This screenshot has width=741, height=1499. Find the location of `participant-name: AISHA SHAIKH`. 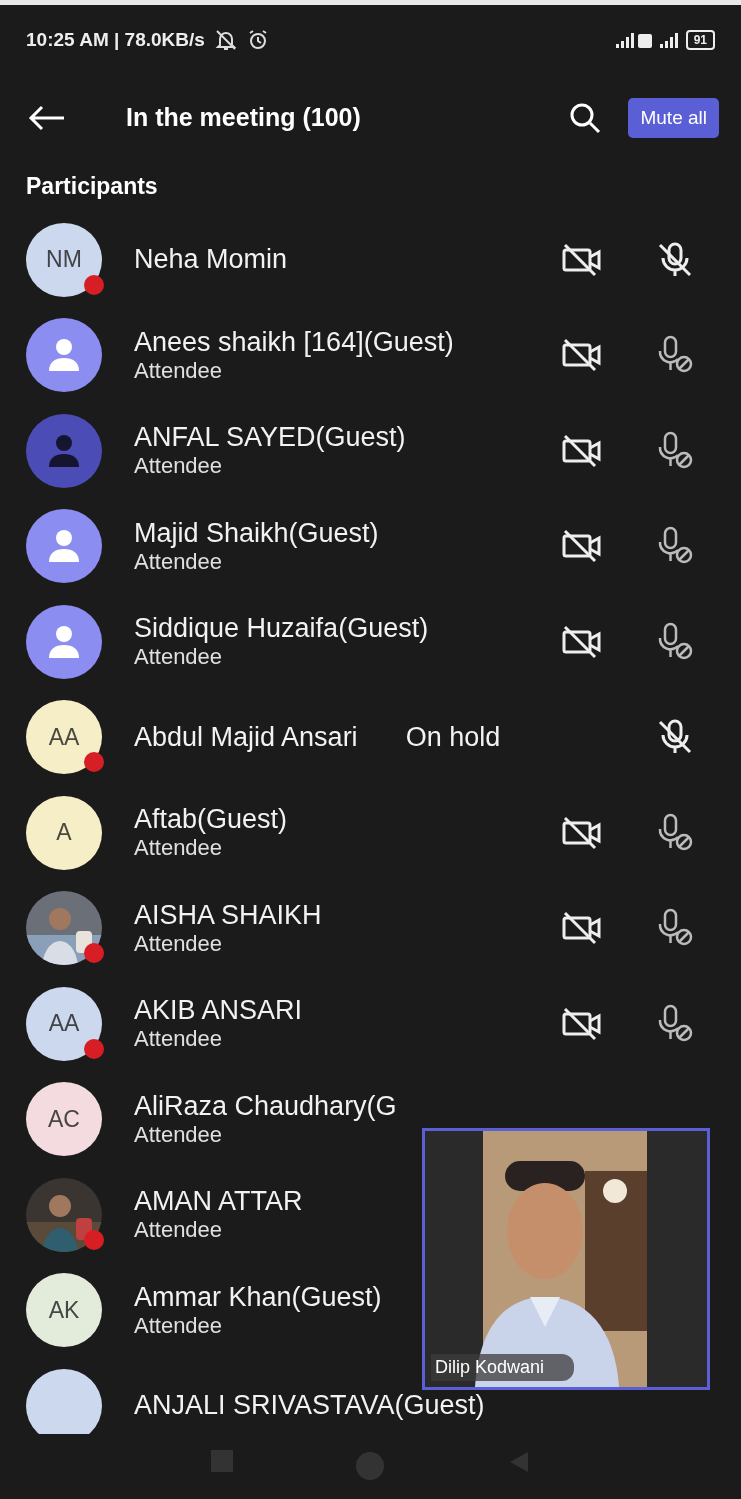

participant-name: AISHA SHAIKH is located at coordinates (228, 915).